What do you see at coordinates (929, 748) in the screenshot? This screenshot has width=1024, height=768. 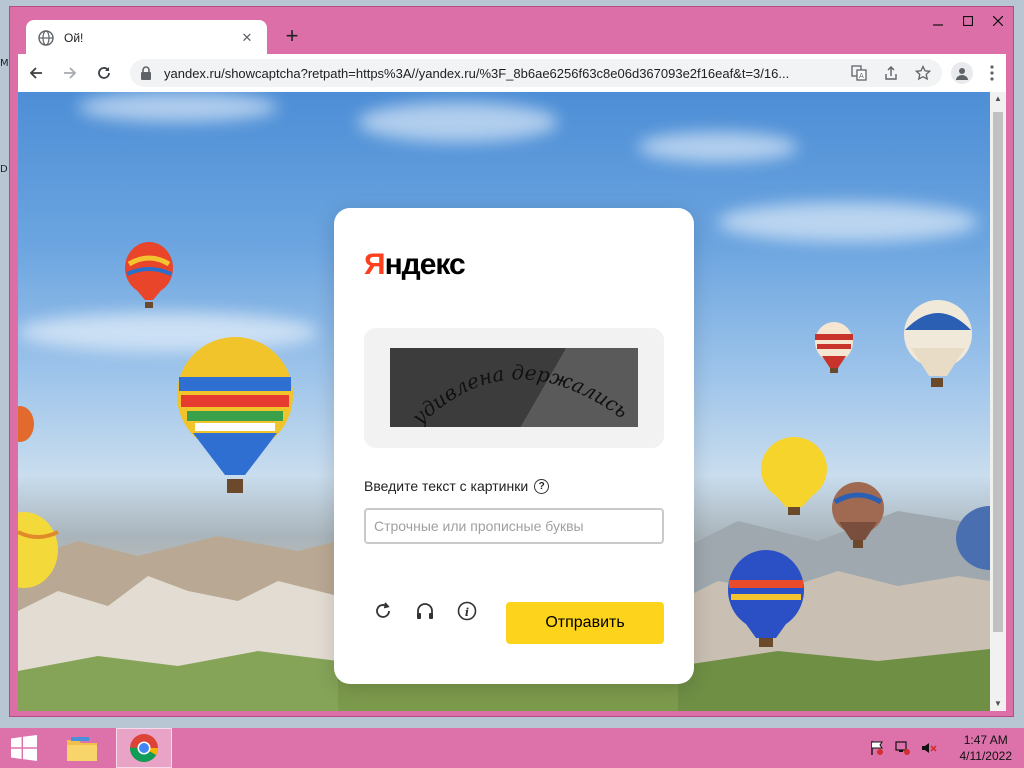 I see `volume-muted-icon` at bounding box center [929, 748].